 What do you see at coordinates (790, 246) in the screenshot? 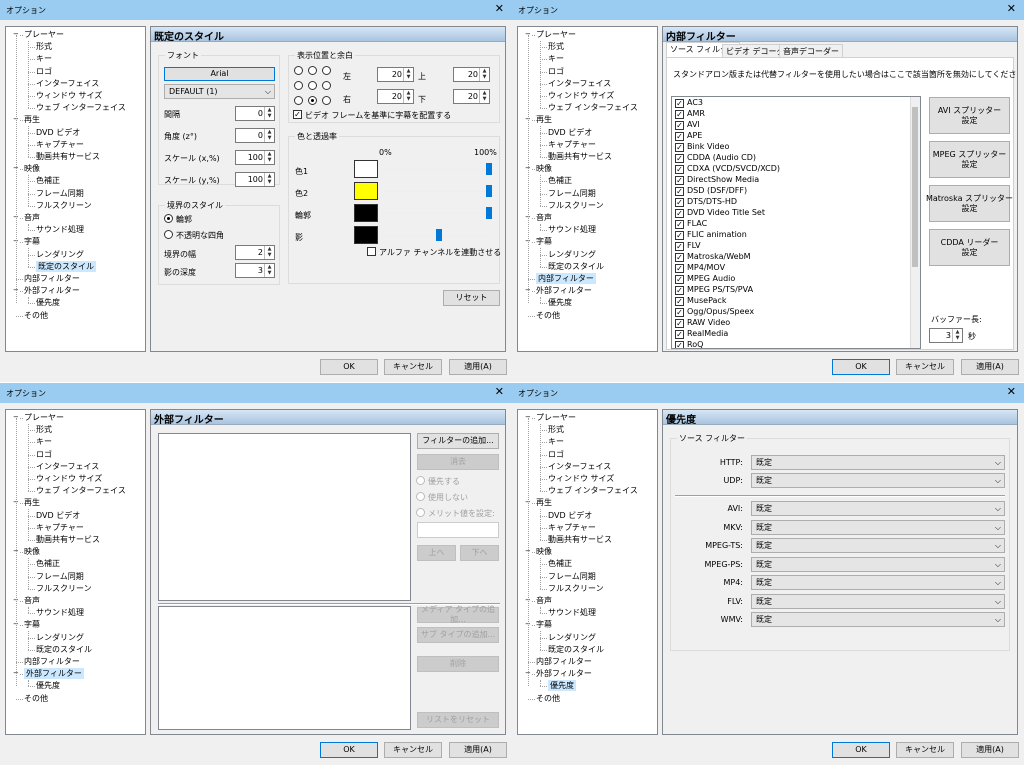
I see `filter-list-item: ✓ FLV` at bounding box center [790, 246].